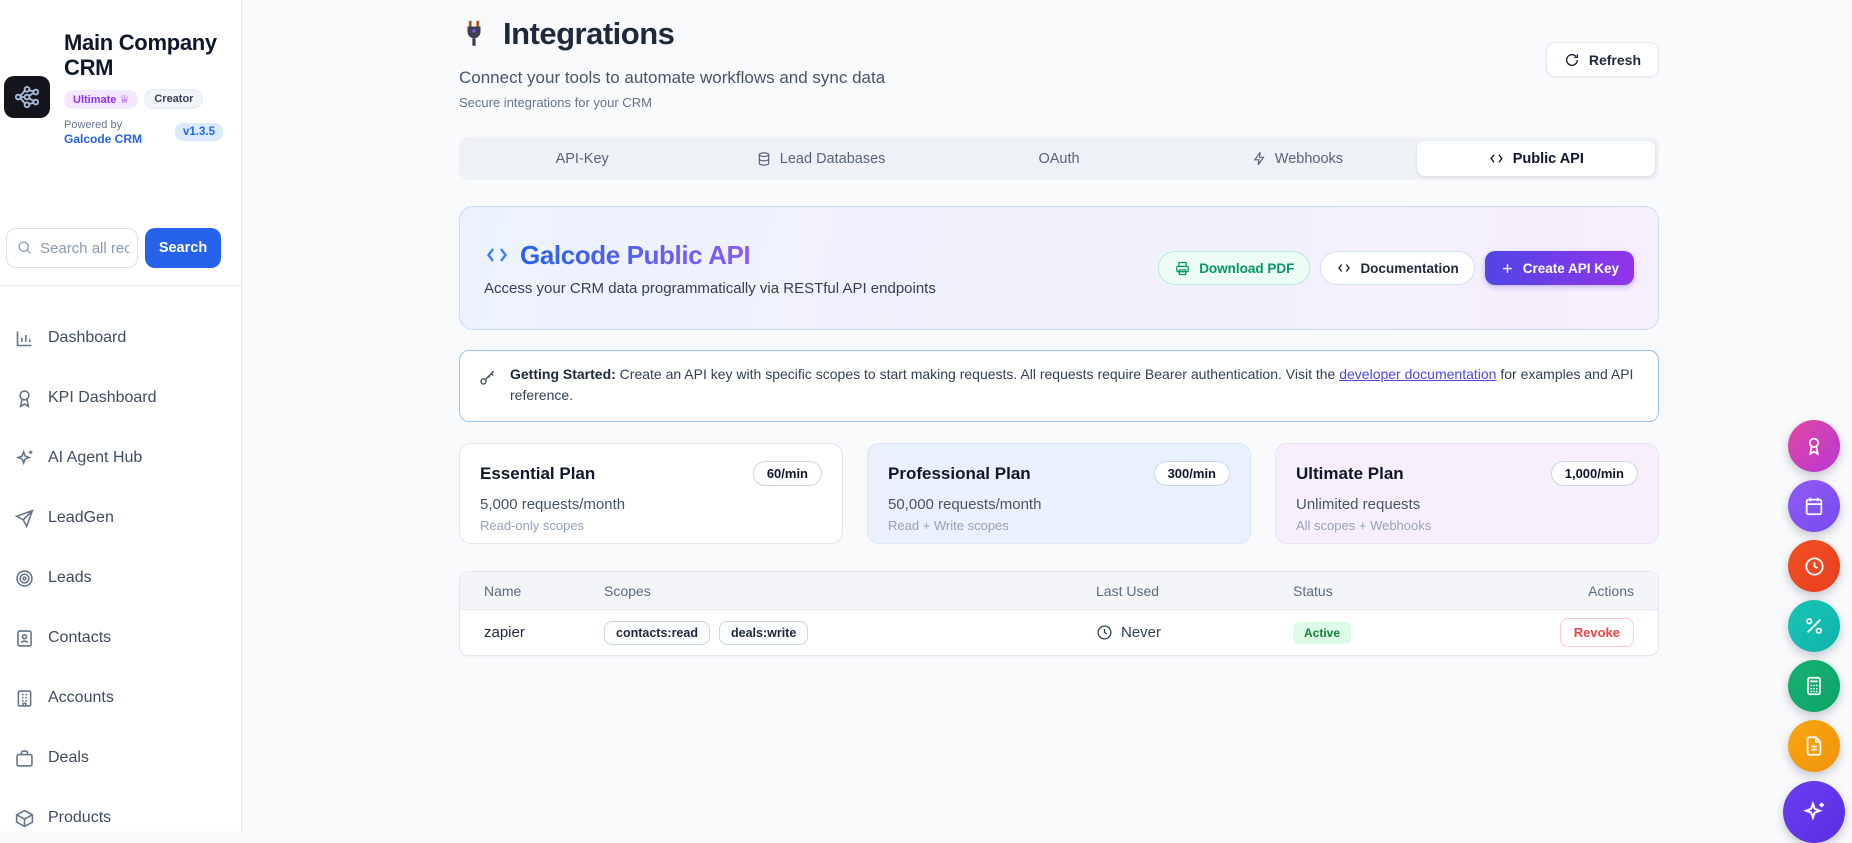 The image size is (1852, 843). I want to click on hero-title: Galcode Public API, so click(635, 254).